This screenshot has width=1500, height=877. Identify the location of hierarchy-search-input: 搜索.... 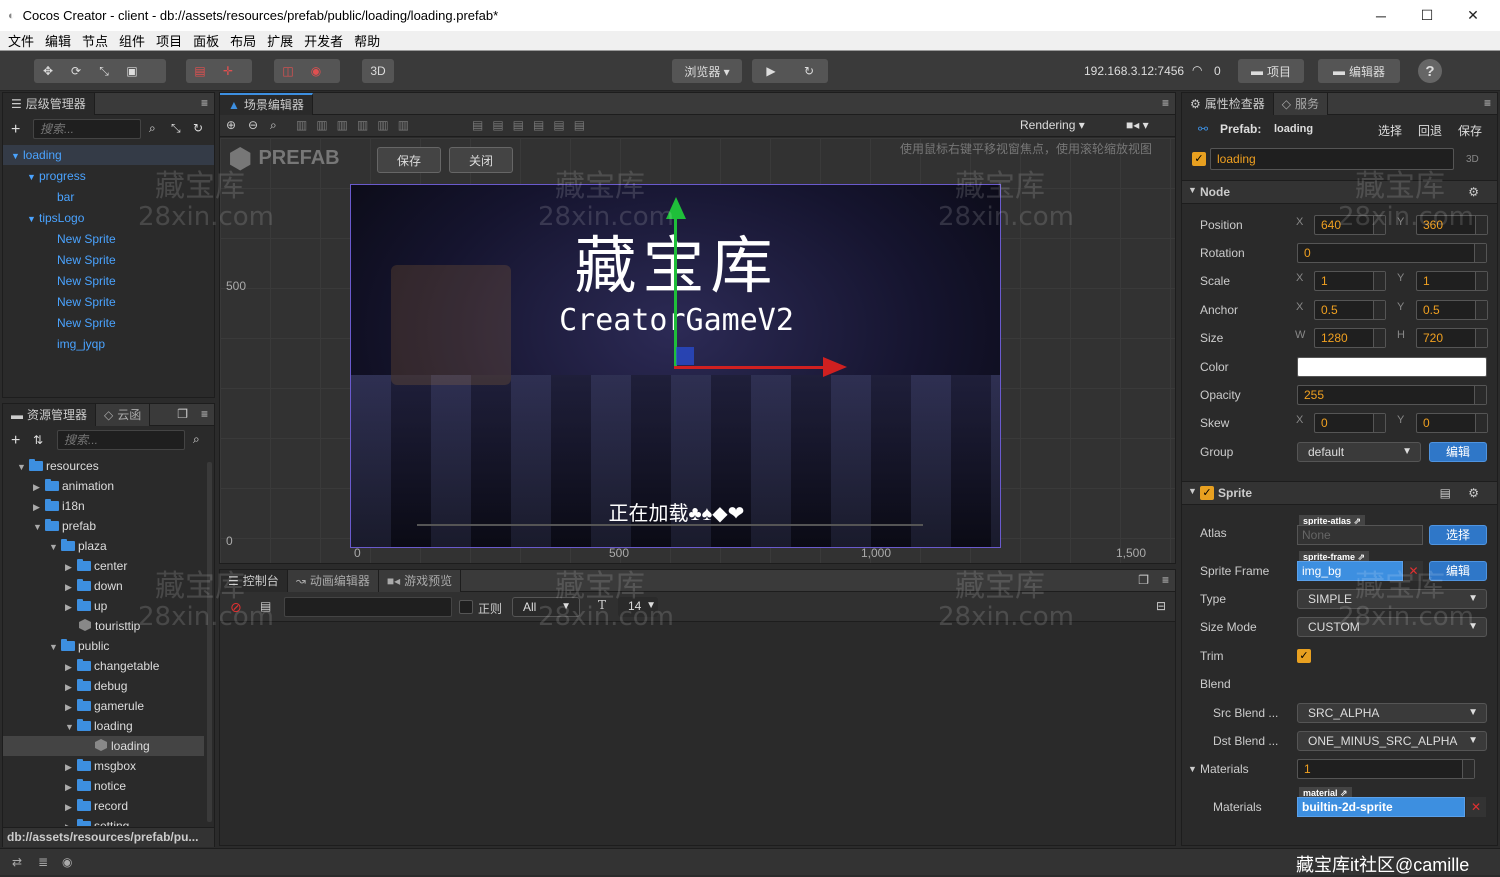
(87, 129).